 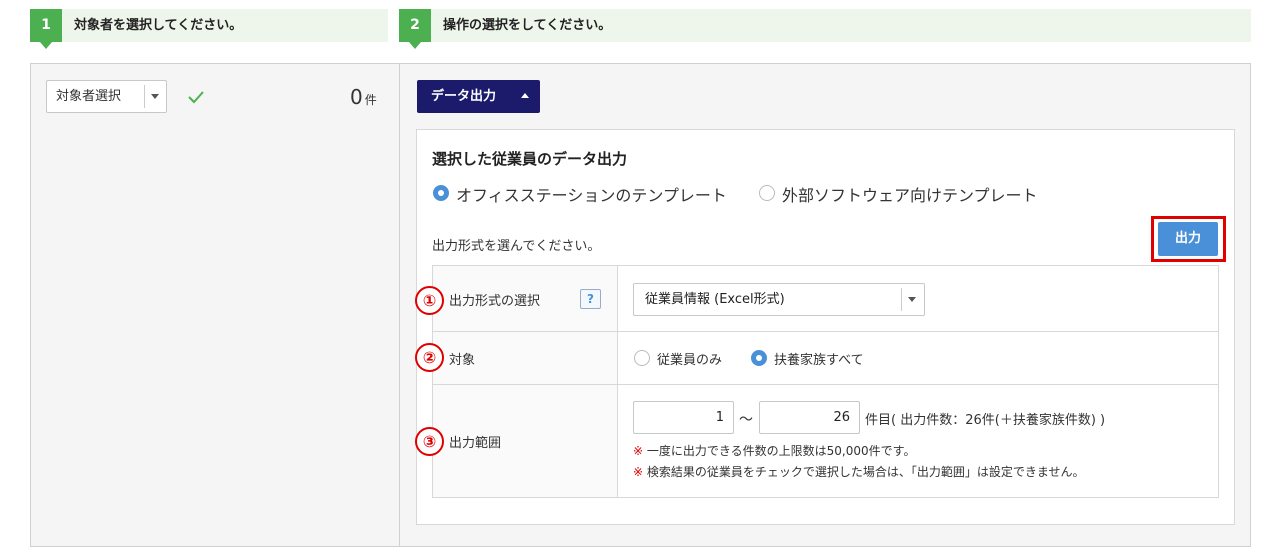 I want to click on note-range-disabled-text: 検索結果の従業員をチェックで選択した場合は、「出力範囲」は設定できません。, so click(x=865, y=472).